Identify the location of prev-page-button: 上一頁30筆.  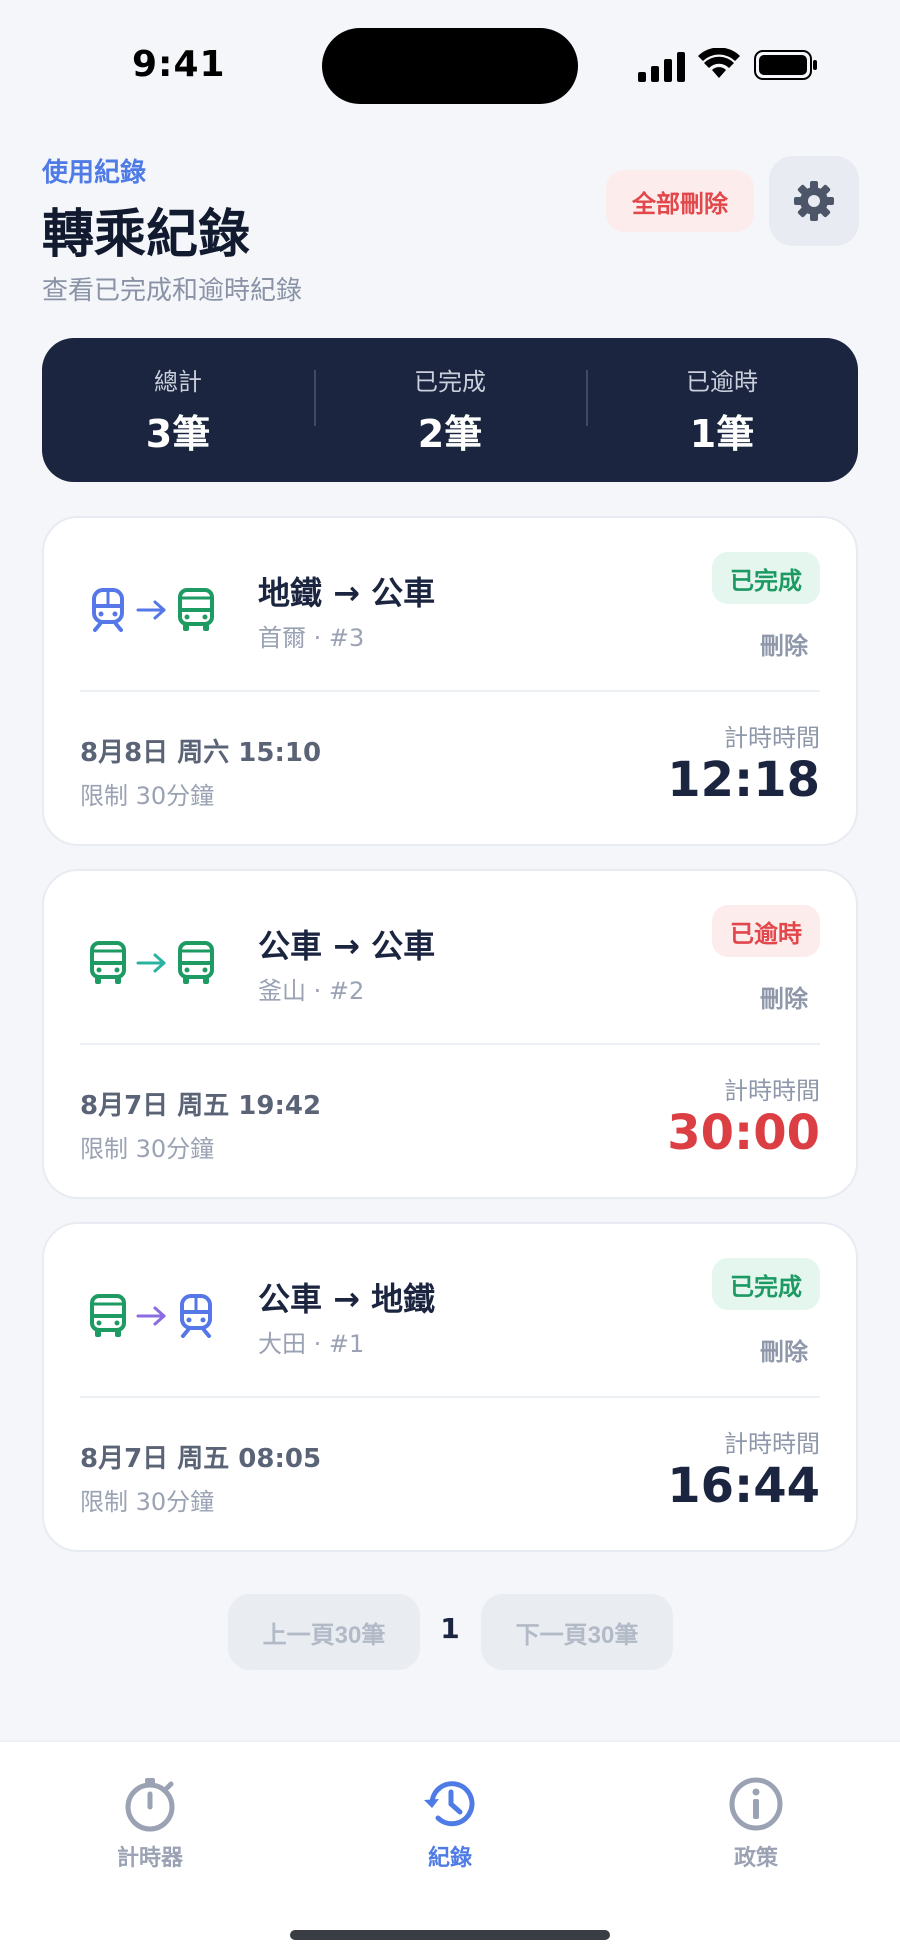
(324, 1632).